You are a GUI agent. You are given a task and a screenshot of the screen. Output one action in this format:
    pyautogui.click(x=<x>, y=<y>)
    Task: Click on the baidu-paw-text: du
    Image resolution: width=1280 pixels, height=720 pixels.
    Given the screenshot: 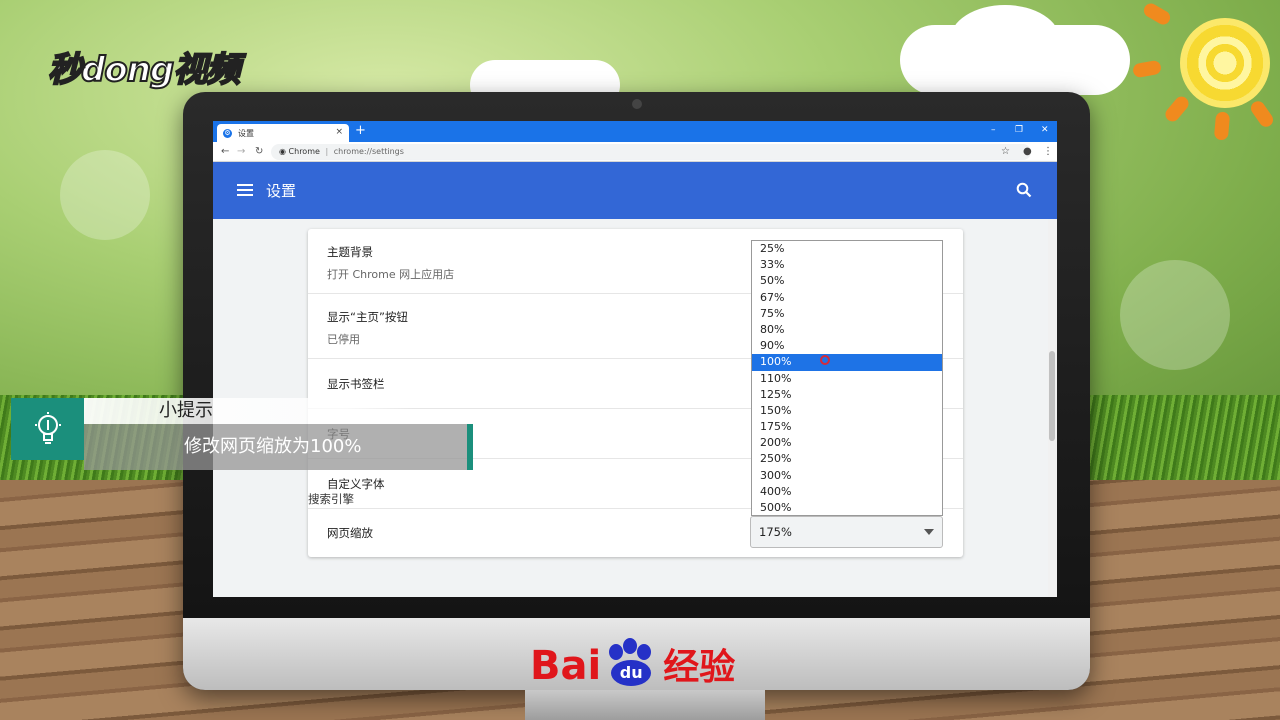 What is the action you would take?
    pyautogui.click(x=631, y=673)
    